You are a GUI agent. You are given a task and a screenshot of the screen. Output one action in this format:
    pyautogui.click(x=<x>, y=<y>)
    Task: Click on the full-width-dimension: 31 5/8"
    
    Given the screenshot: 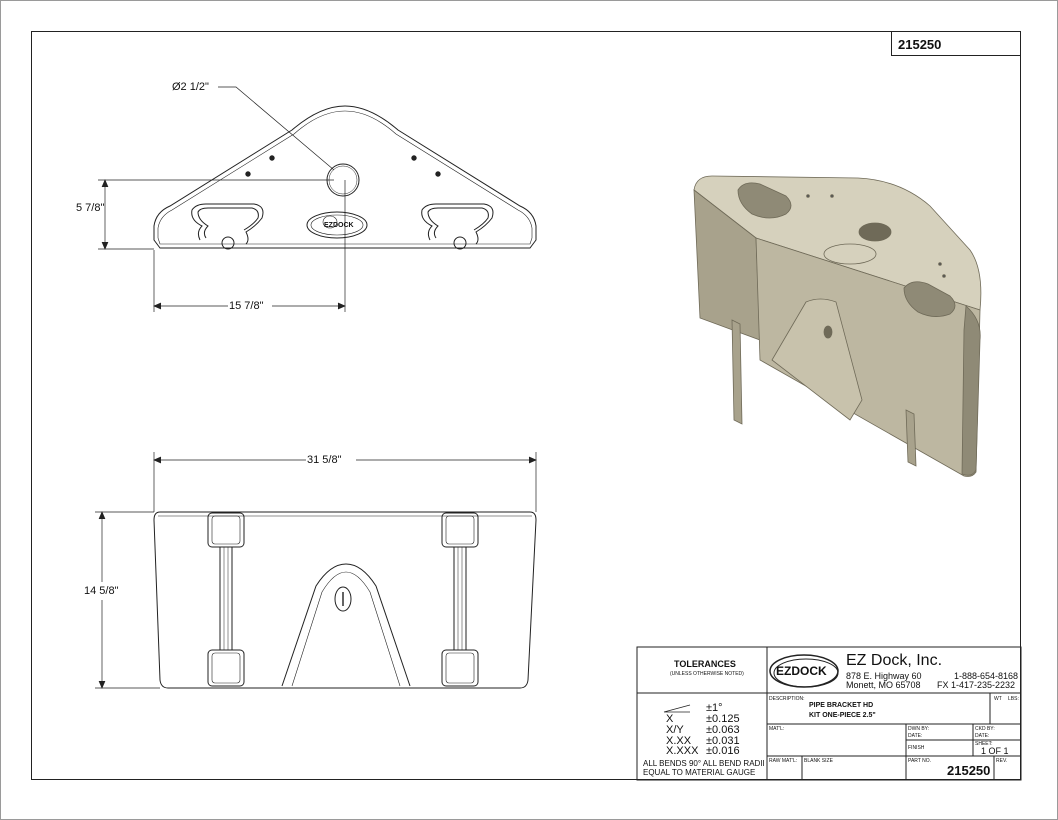 What is the action you would take?
    pyautogui.click(x=324, y=460)
    